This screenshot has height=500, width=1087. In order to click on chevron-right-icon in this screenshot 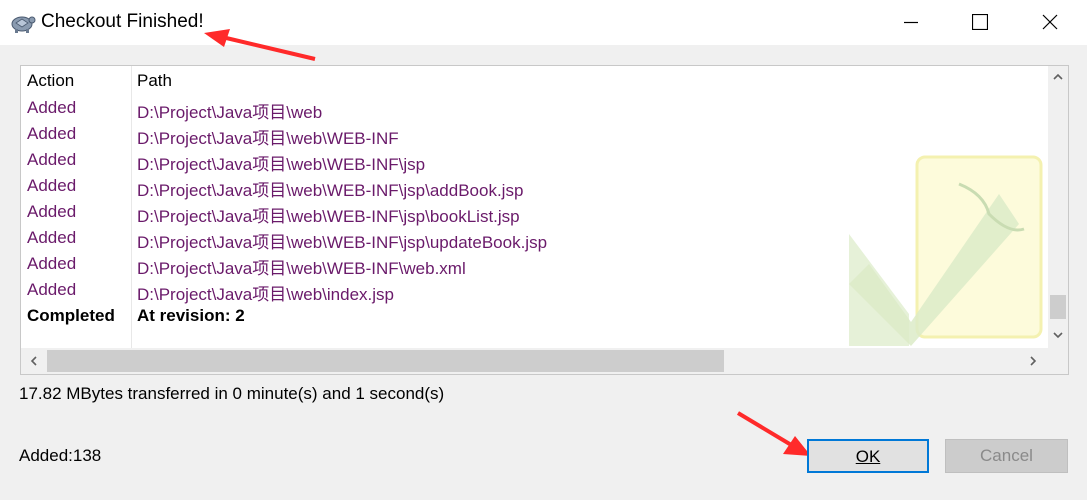, I will do `click(1033, 361)`.